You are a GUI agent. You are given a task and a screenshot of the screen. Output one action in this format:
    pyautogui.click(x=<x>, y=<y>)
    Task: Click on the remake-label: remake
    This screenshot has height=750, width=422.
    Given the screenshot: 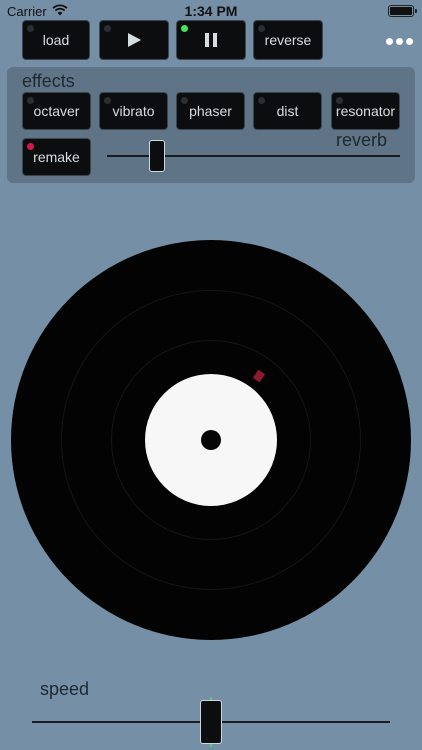 What is the action you would take?
    pyautogui.click(x=56, y=157)
    